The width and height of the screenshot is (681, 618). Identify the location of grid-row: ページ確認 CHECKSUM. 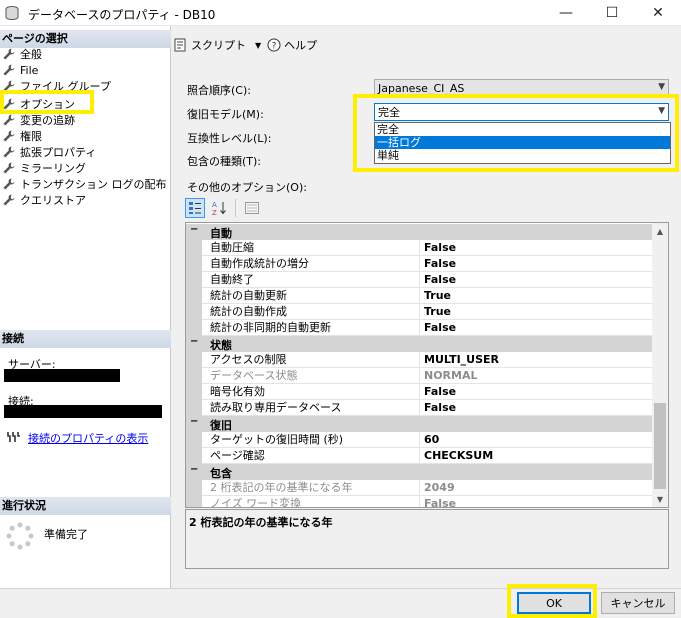
(420, 456).